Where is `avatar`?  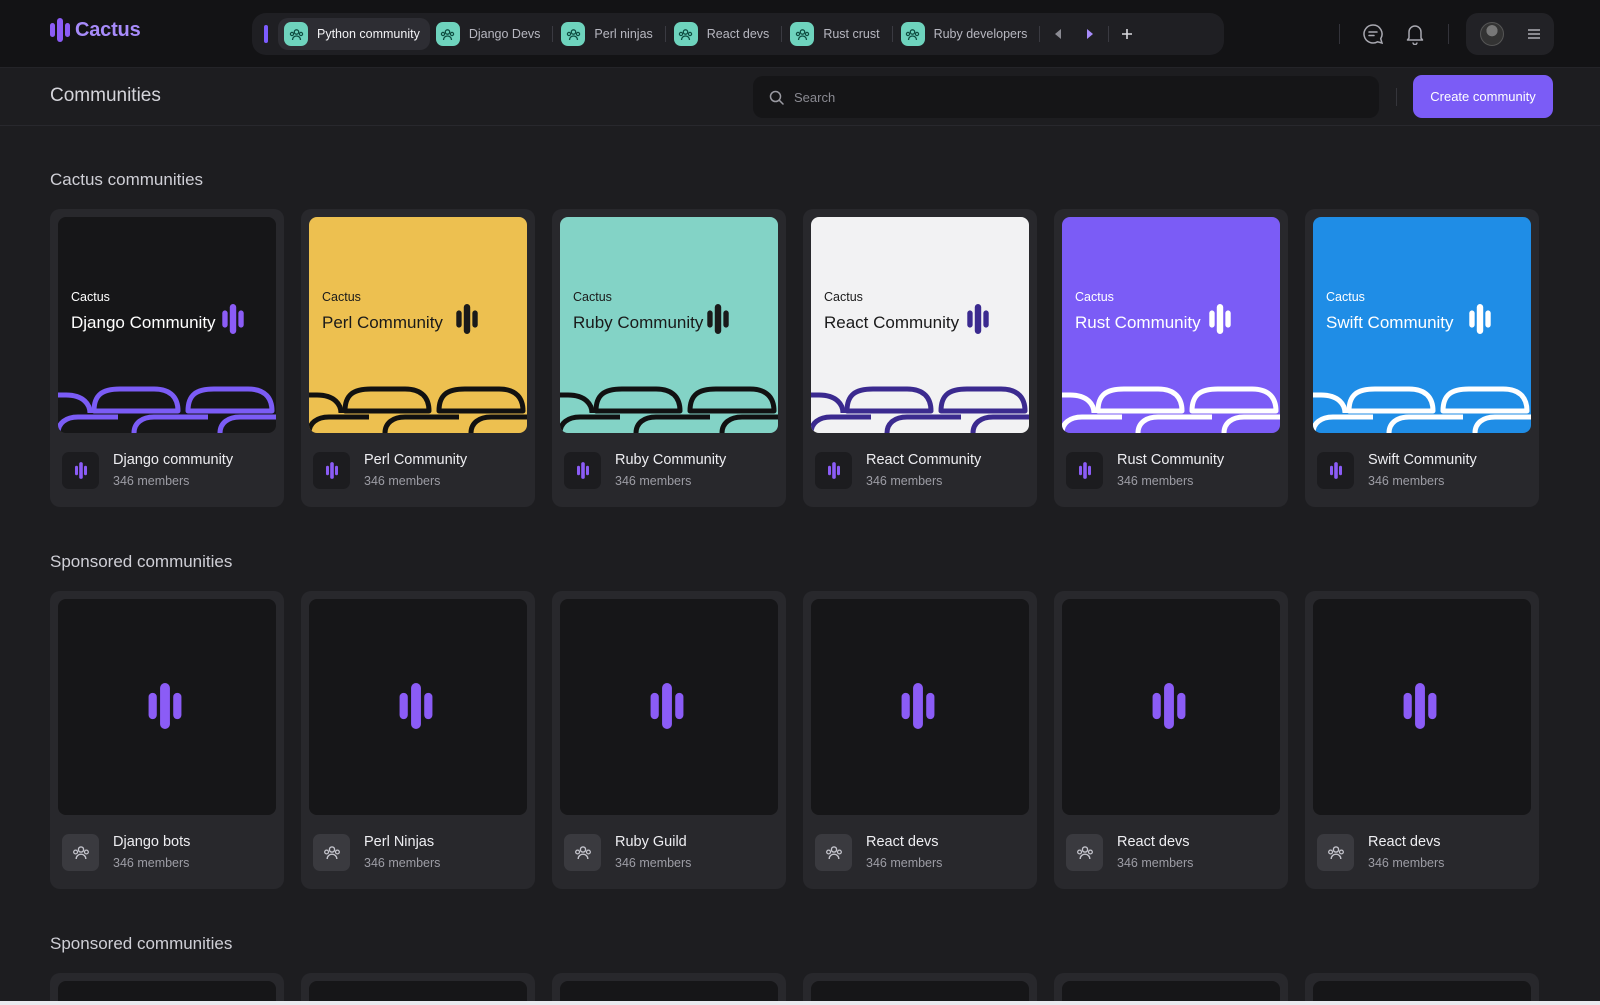 avatar is located at coordinates (1492, 34).